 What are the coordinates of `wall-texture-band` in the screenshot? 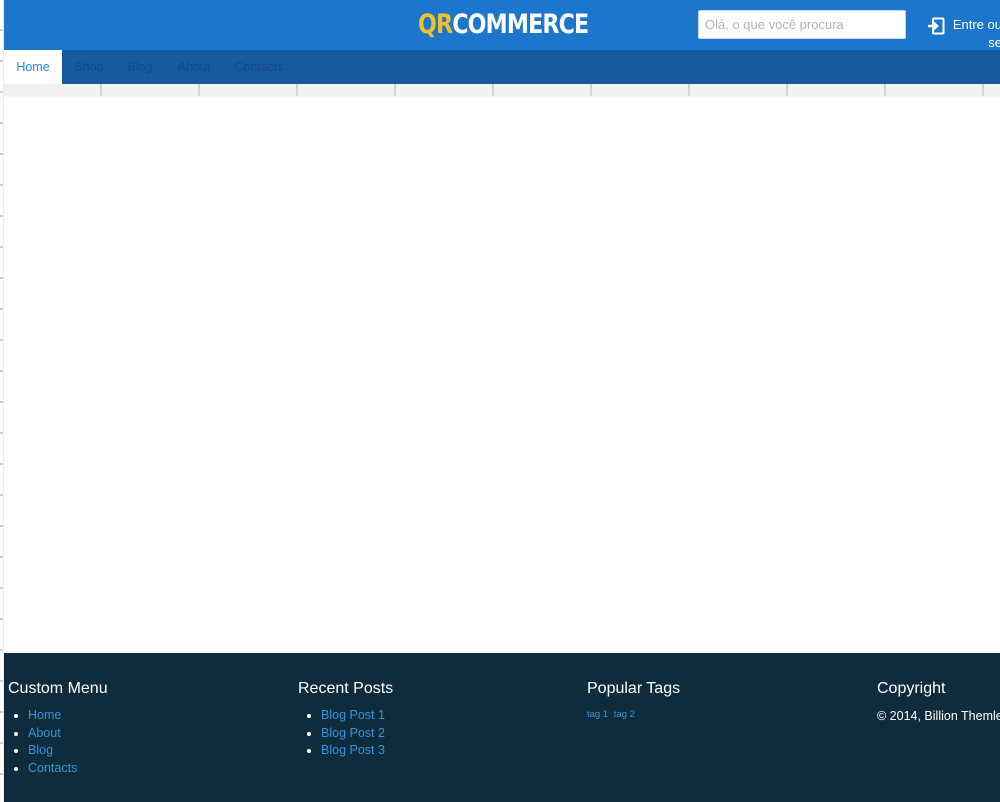 It's located at (502, 90).